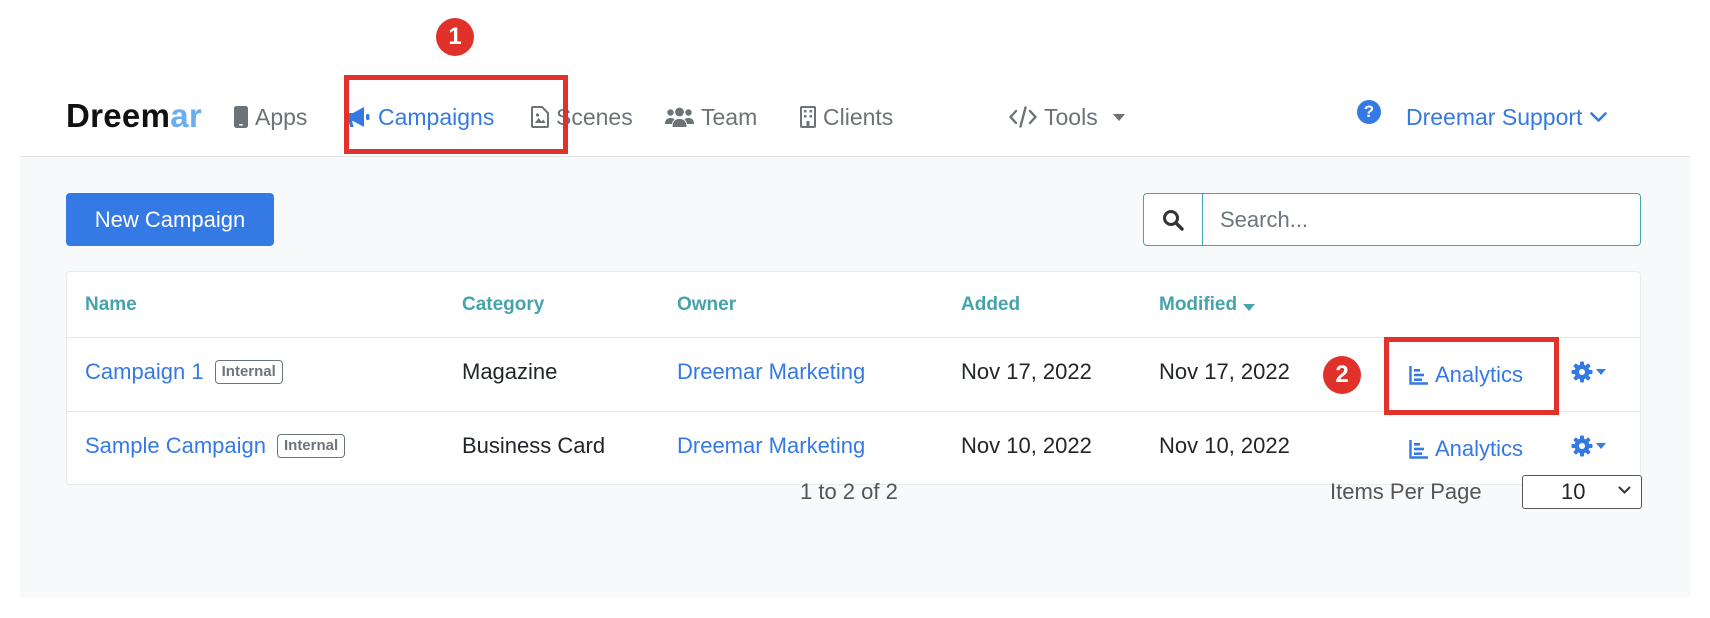 The height and width of the screenshot is (618, 1710). I want to click on search-icon-addon, so click(1173, 219).